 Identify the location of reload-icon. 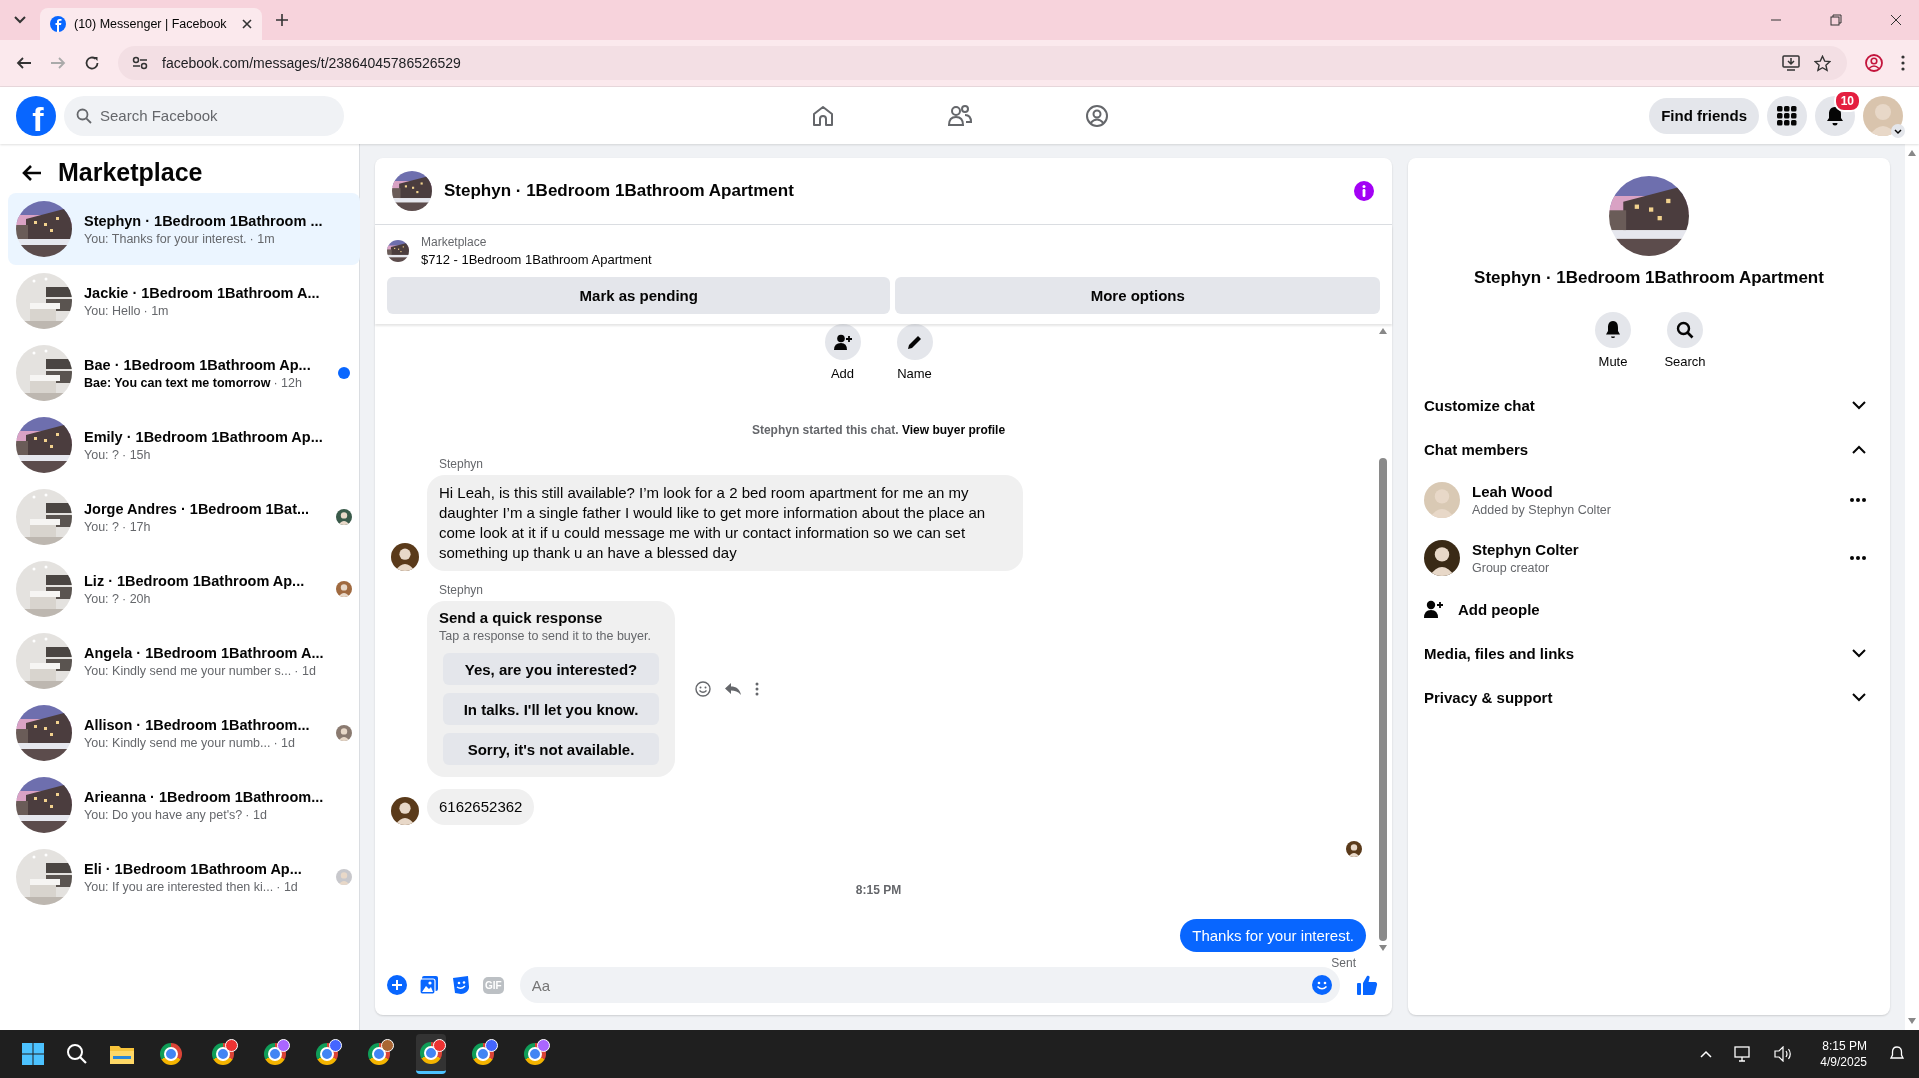
(92, 63).